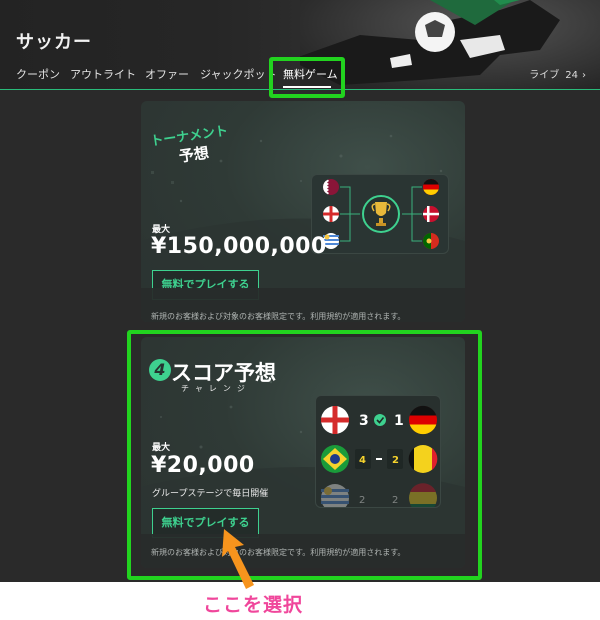  I want to click on chevron-right-icon: ›, so click(584, 75).